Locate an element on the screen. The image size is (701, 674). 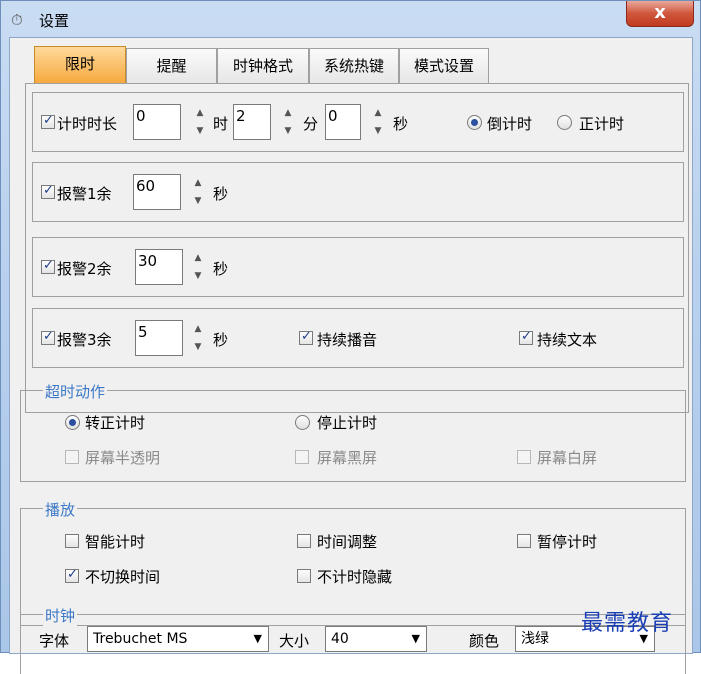
size-select: 40 ▼ is located at coordinates (376, 639).